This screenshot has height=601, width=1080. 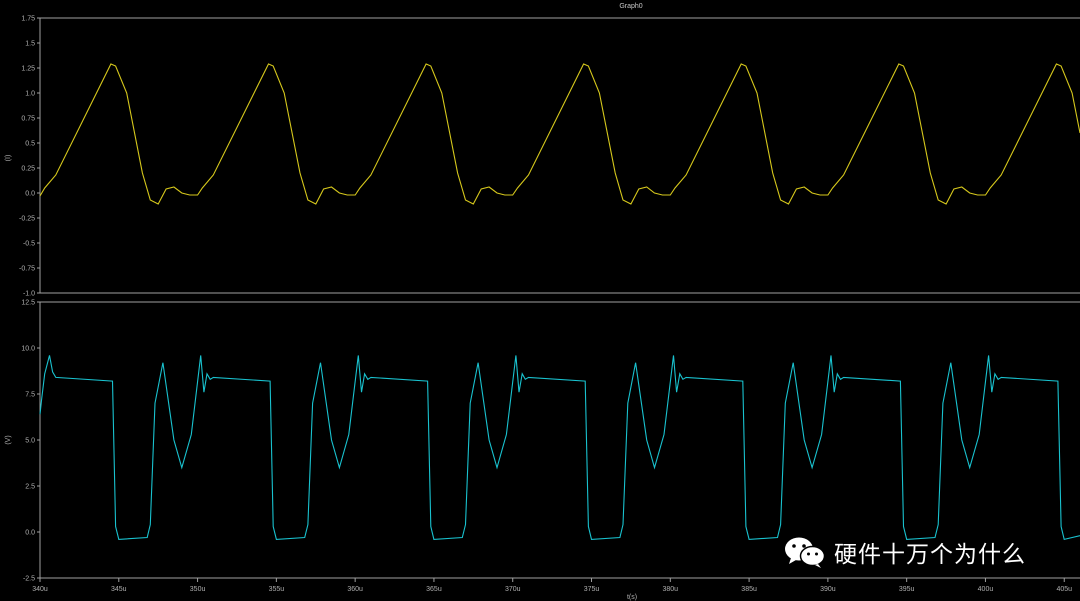 What do you see at coordinates (30, 395) in the screenshot?
I see `voltage-y-tick-label: 7.5` at bounding box center [30, 395].